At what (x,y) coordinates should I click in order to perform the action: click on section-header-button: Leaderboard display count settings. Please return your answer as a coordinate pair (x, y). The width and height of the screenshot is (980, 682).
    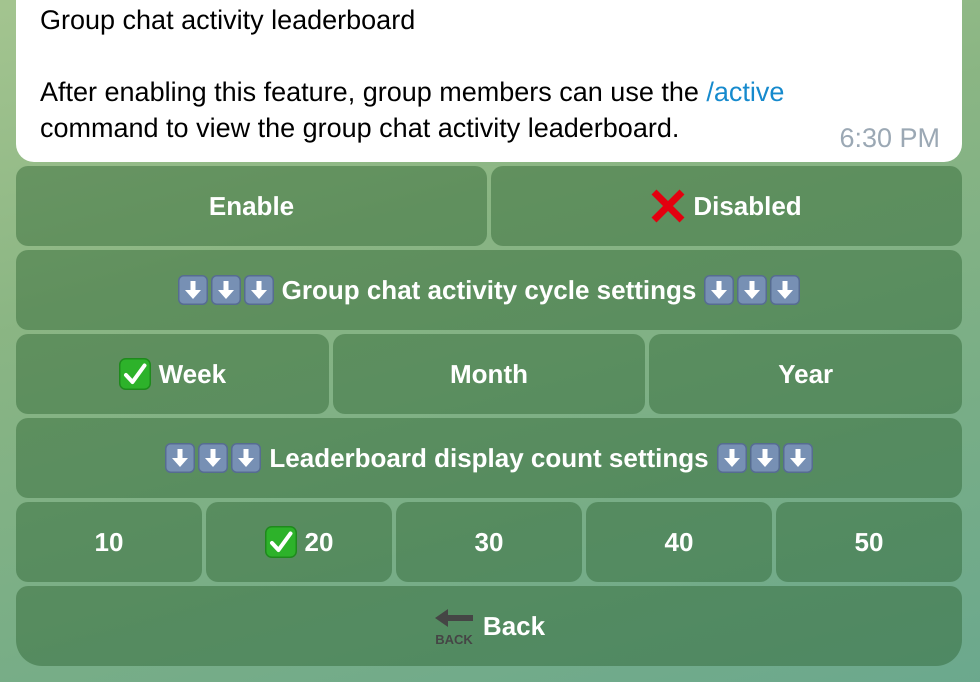
    Looking at the image, I should click on (489, 458).